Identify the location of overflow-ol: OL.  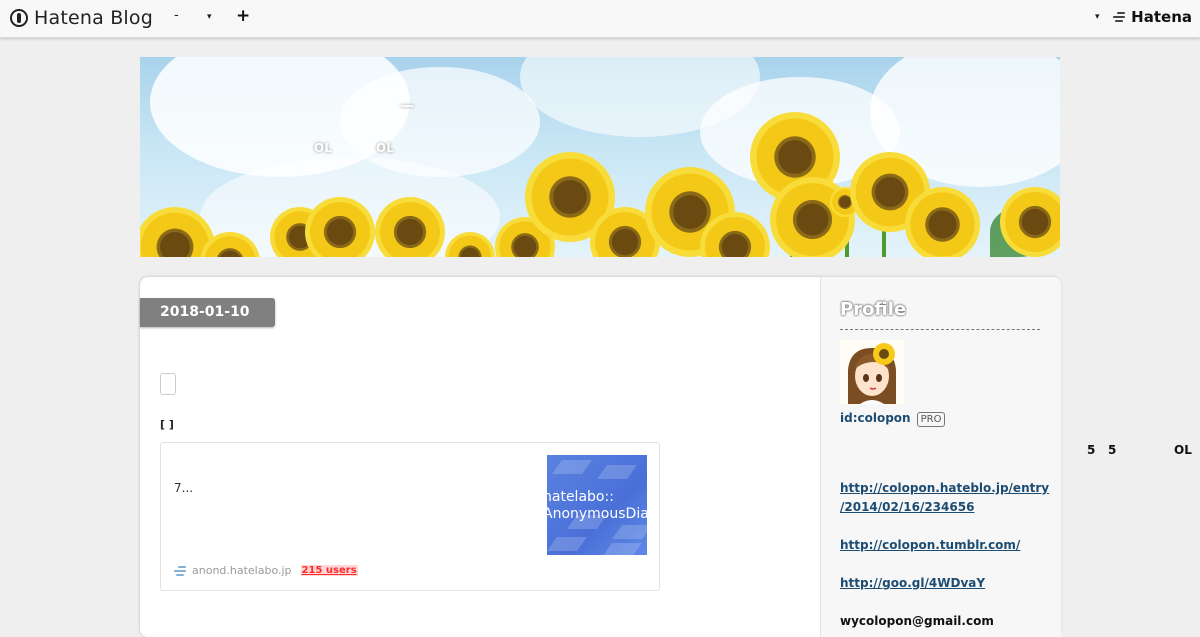
(1183, 450).